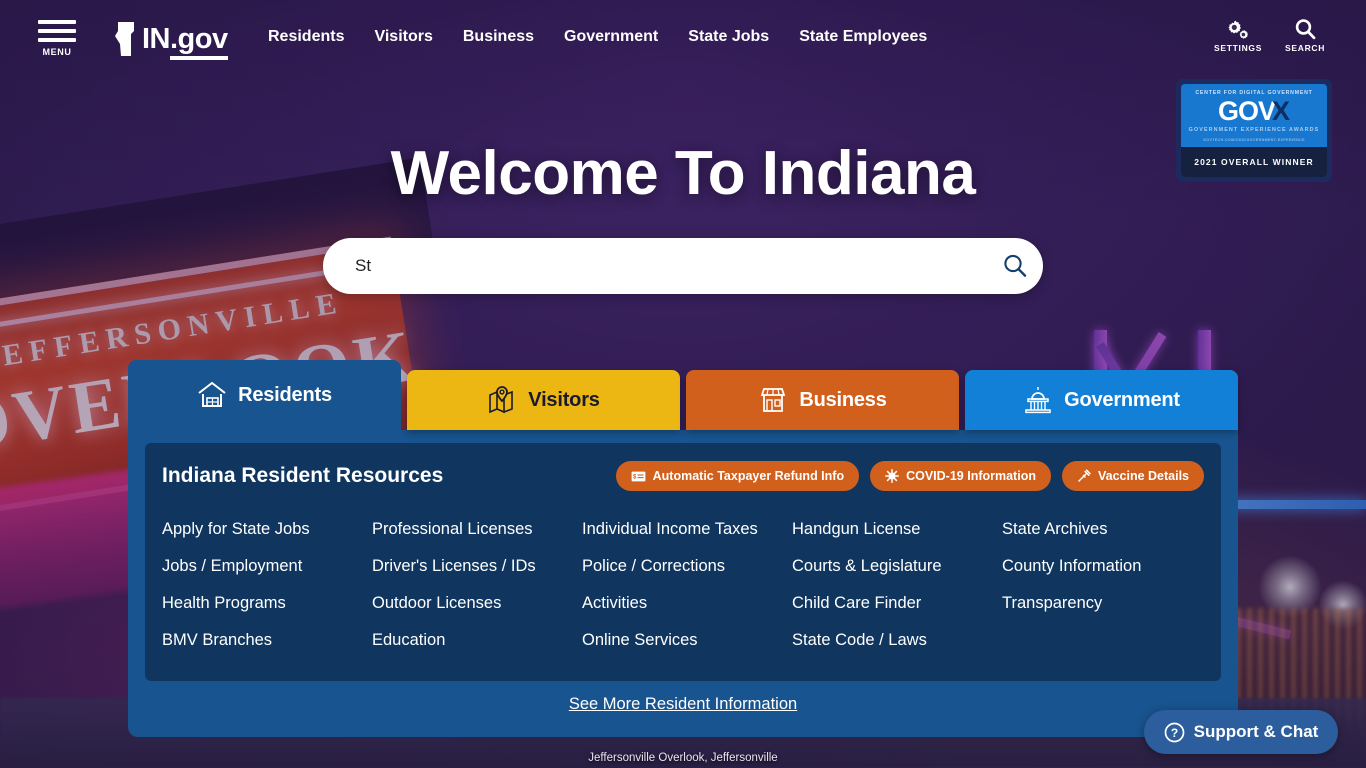 The height and width of the screenshot is (768, 1366). Describe the element at coordinates (1246, 111) in the screenshot. I see `award-brand-gov: GOV` at that location.